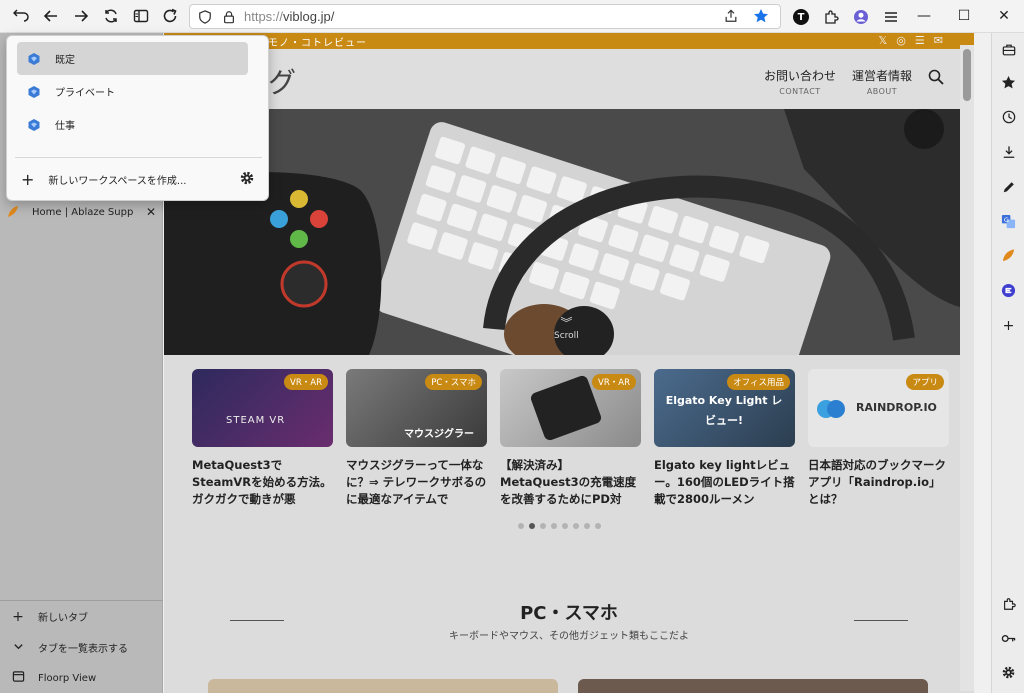  I want to click on floorp-view-icon, so click(18, 678).